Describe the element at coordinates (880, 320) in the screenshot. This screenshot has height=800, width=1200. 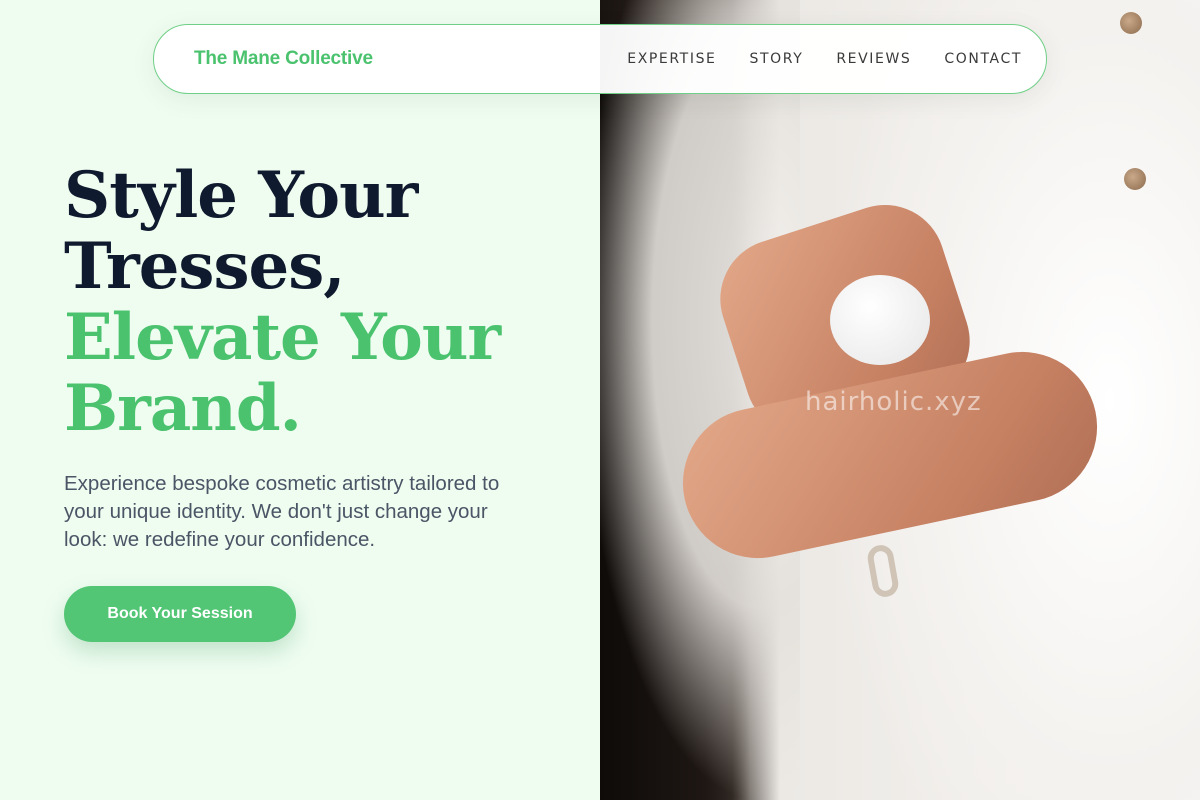
I see `photo-lotion-bottle` at that location.